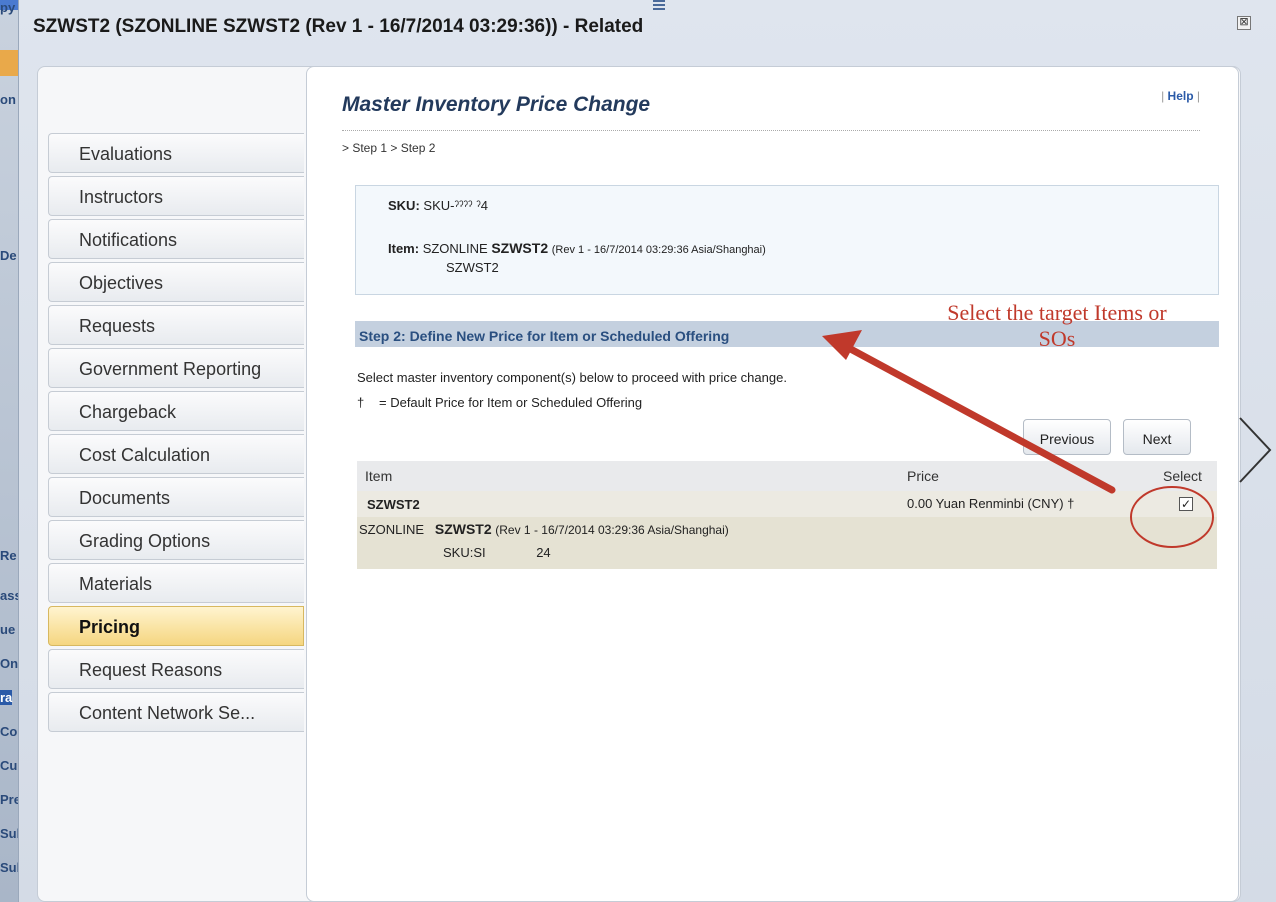 Image resolution: width=1276 pixels, height=902 pixels. I want to click on annotation-callout: Select the target Items or SOs, so click(1057, 326).